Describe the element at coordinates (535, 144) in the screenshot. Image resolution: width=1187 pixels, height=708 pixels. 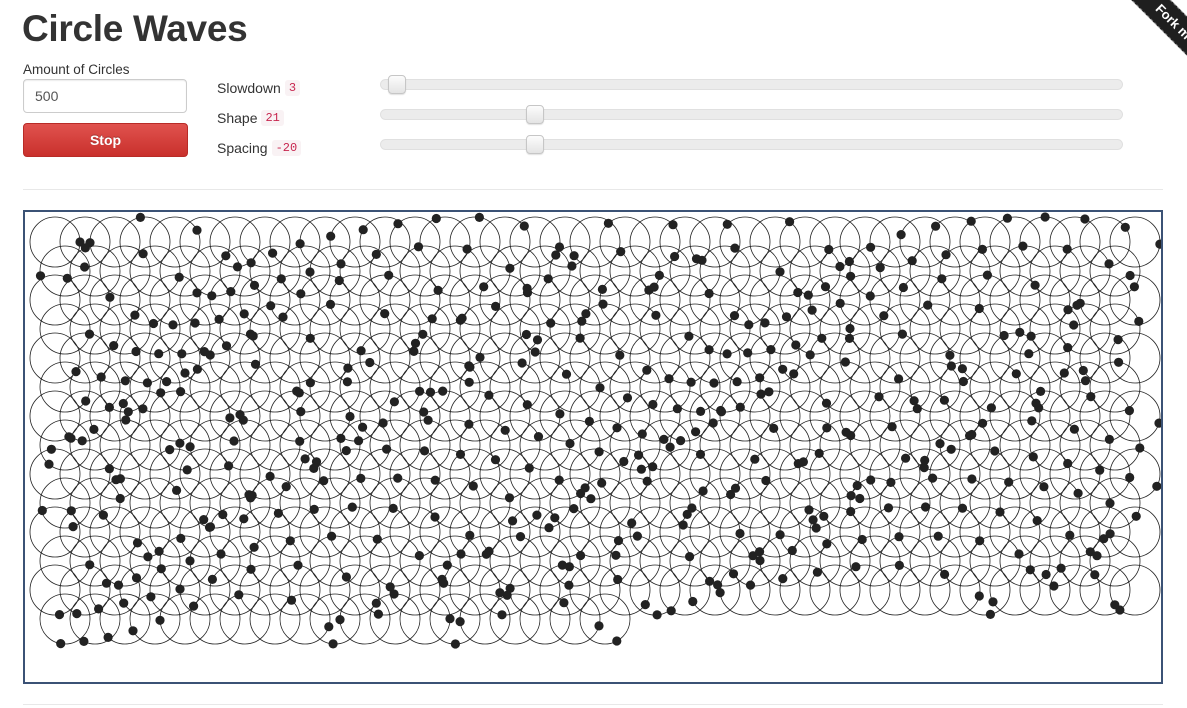
I see `spacing-slider-handle` at that location.